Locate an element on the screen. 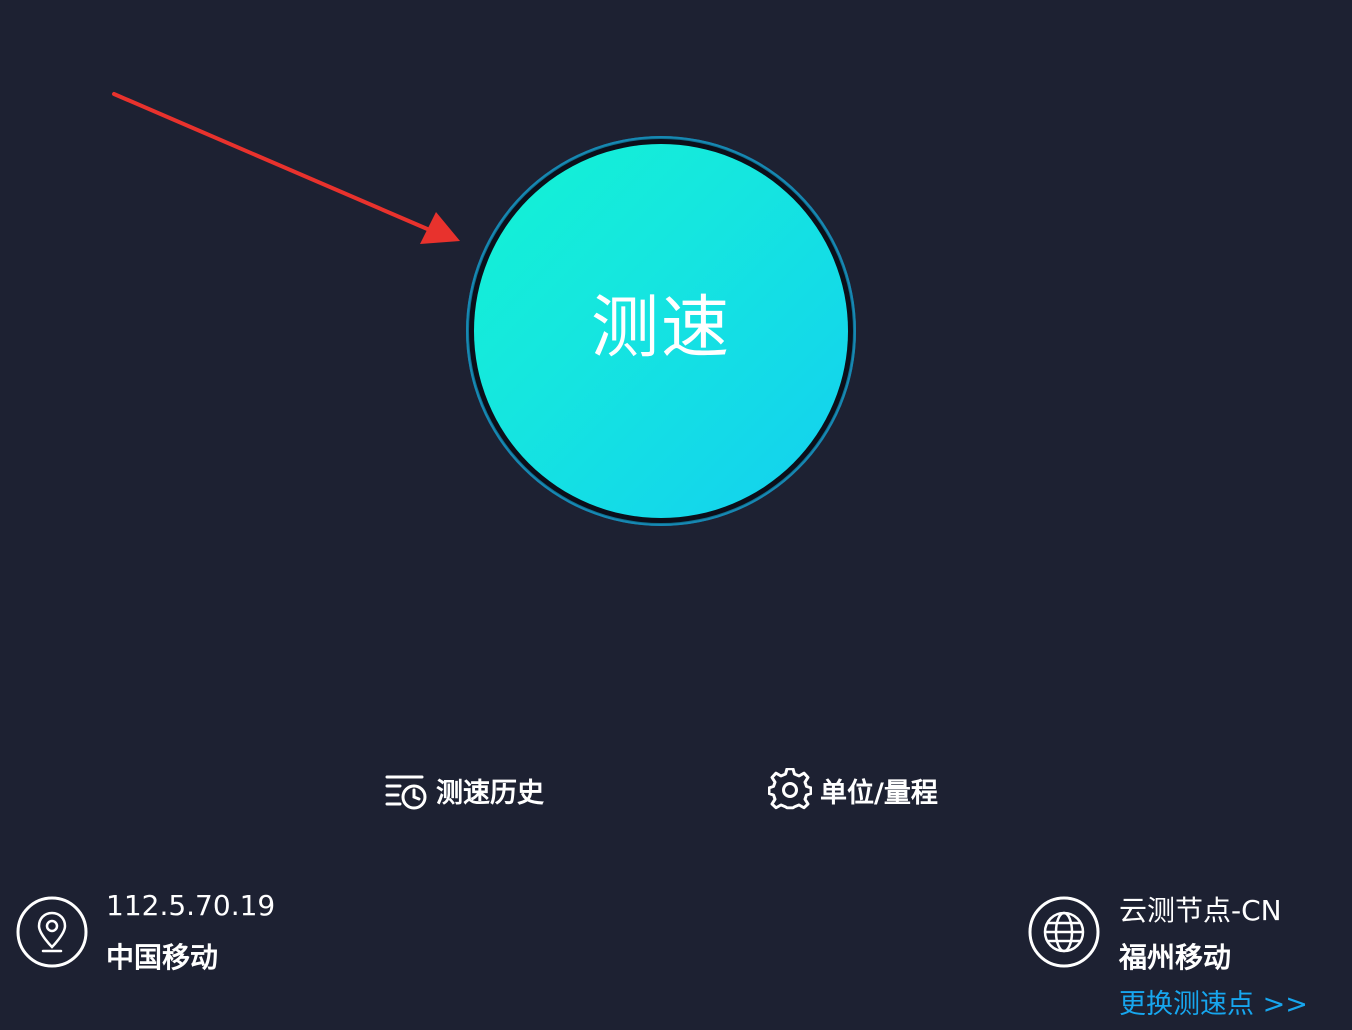 The image size is (1352, 1030). server-isp: 福州移动 is located at coordinates (1175, 957).